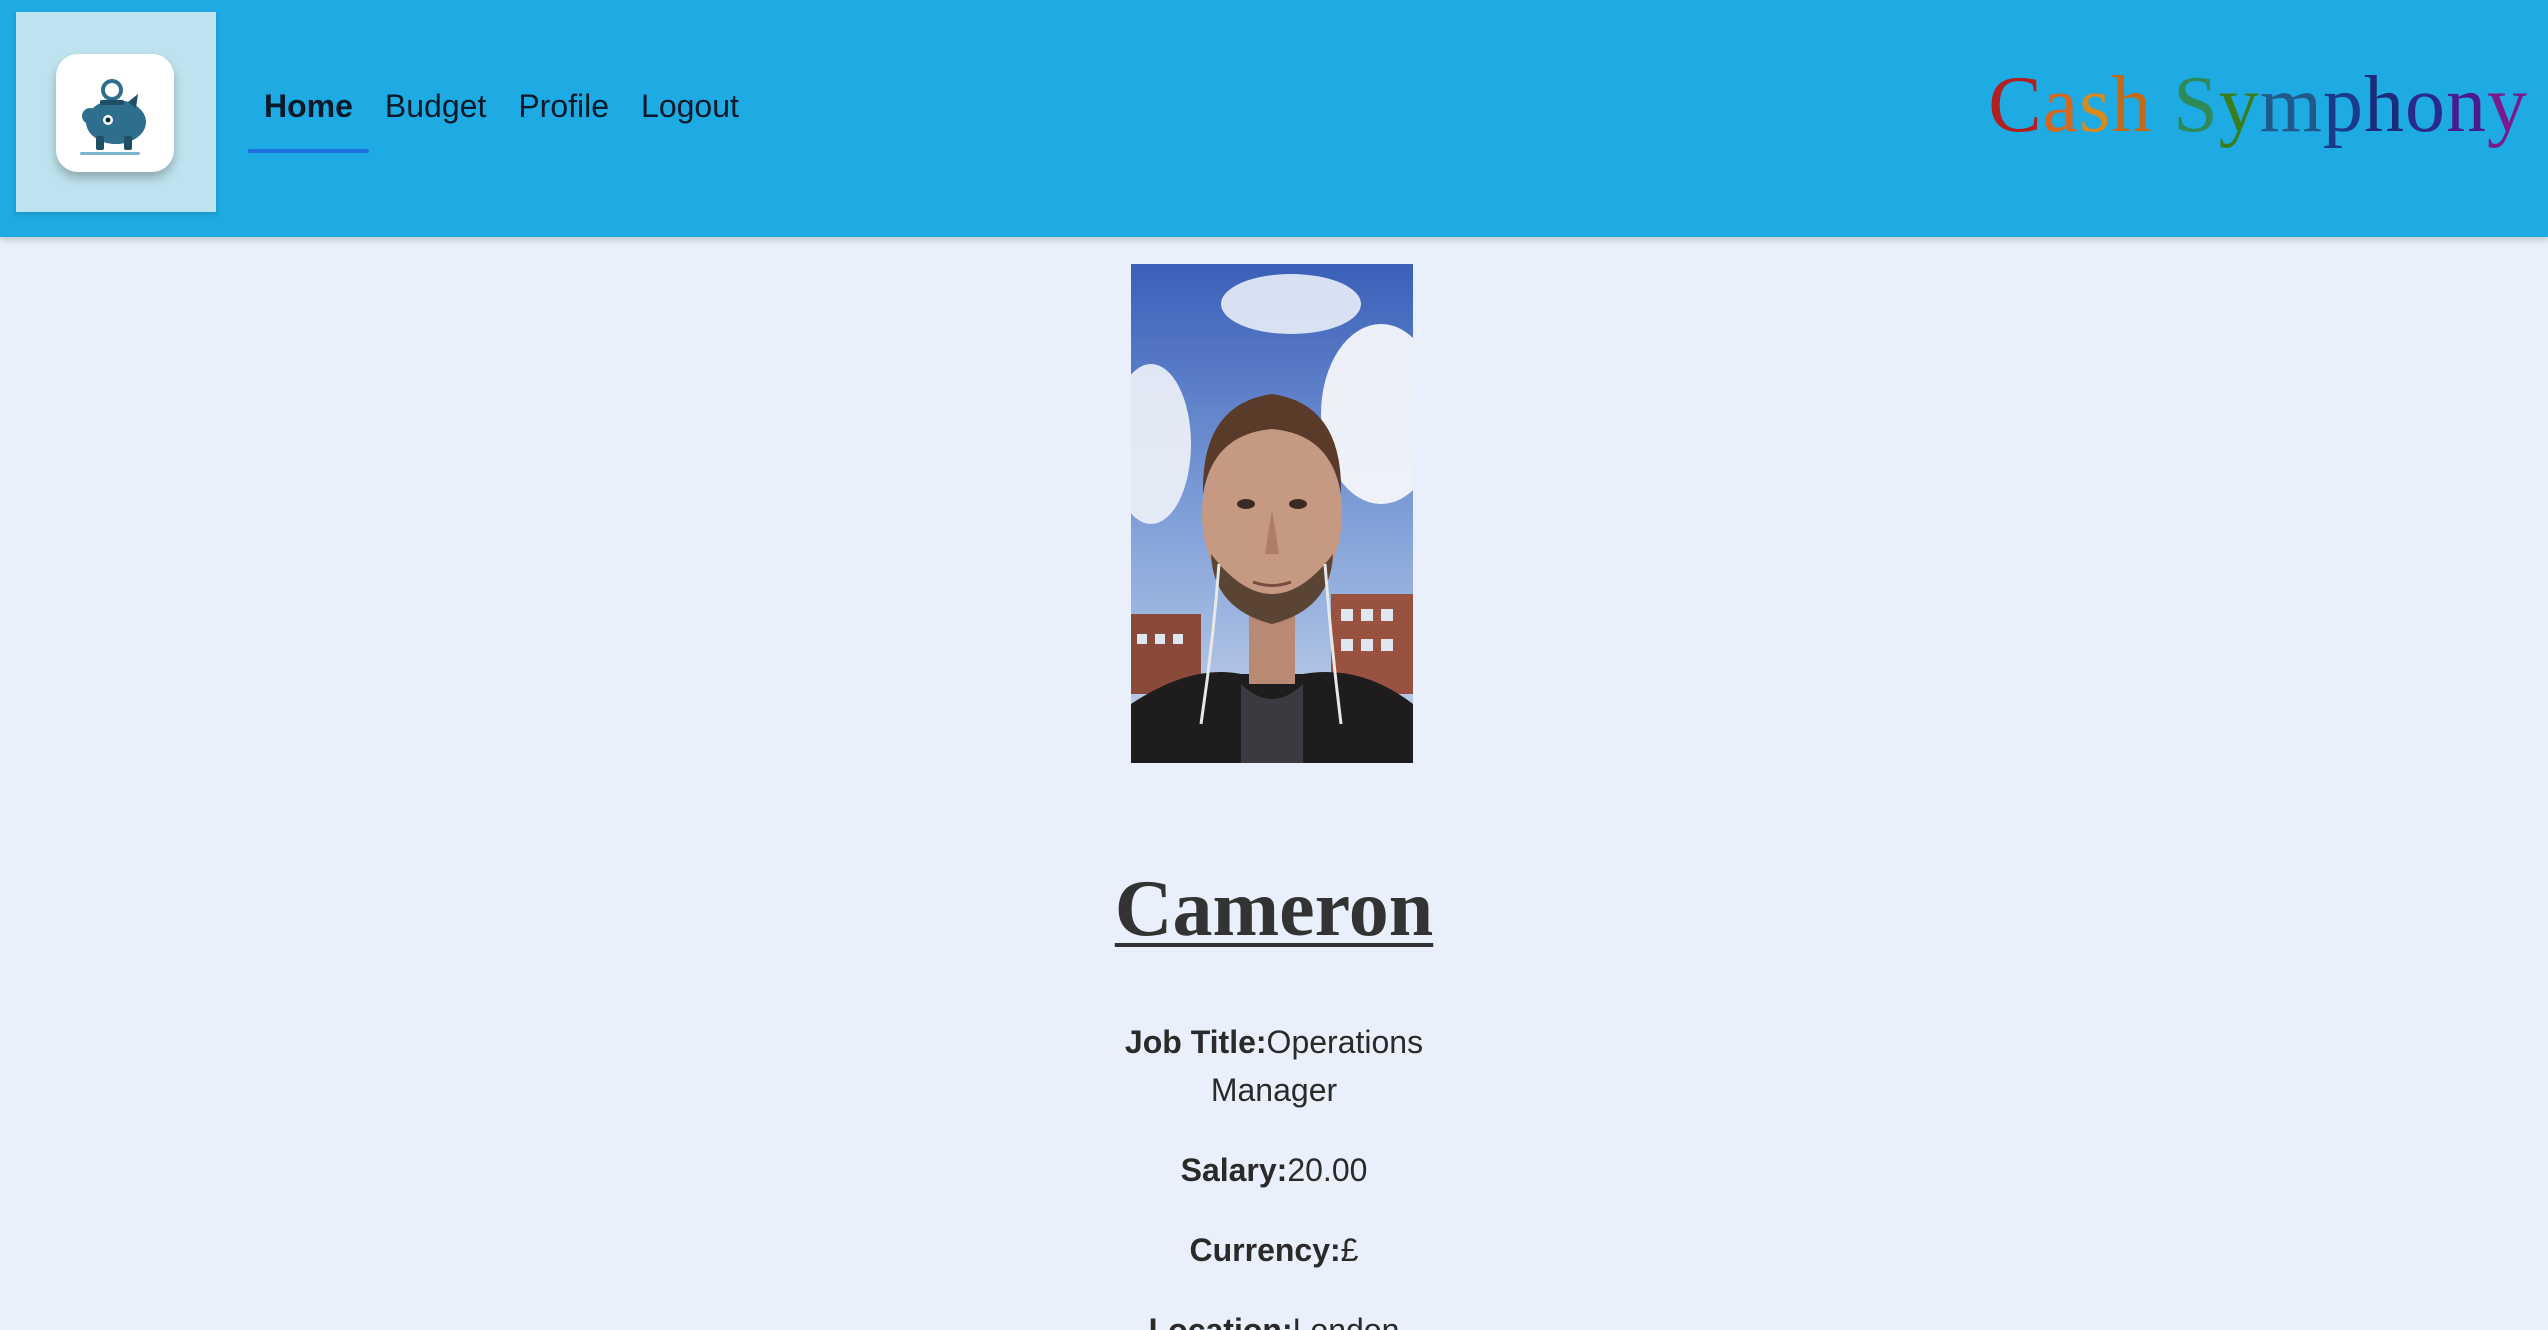 This screenshot has height=1330, width=2548. I want to click on logo-container, so click(116, 112).